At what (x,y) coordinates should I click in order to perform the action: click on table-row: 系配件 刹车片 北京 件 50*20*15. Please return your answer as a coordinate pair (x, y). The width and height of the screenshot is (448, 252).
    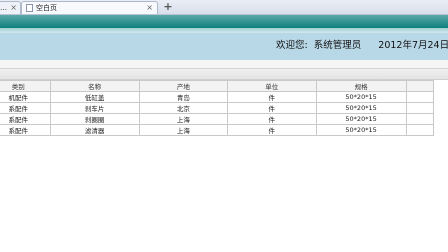
    Looking at the image, I should click on (217, 108).